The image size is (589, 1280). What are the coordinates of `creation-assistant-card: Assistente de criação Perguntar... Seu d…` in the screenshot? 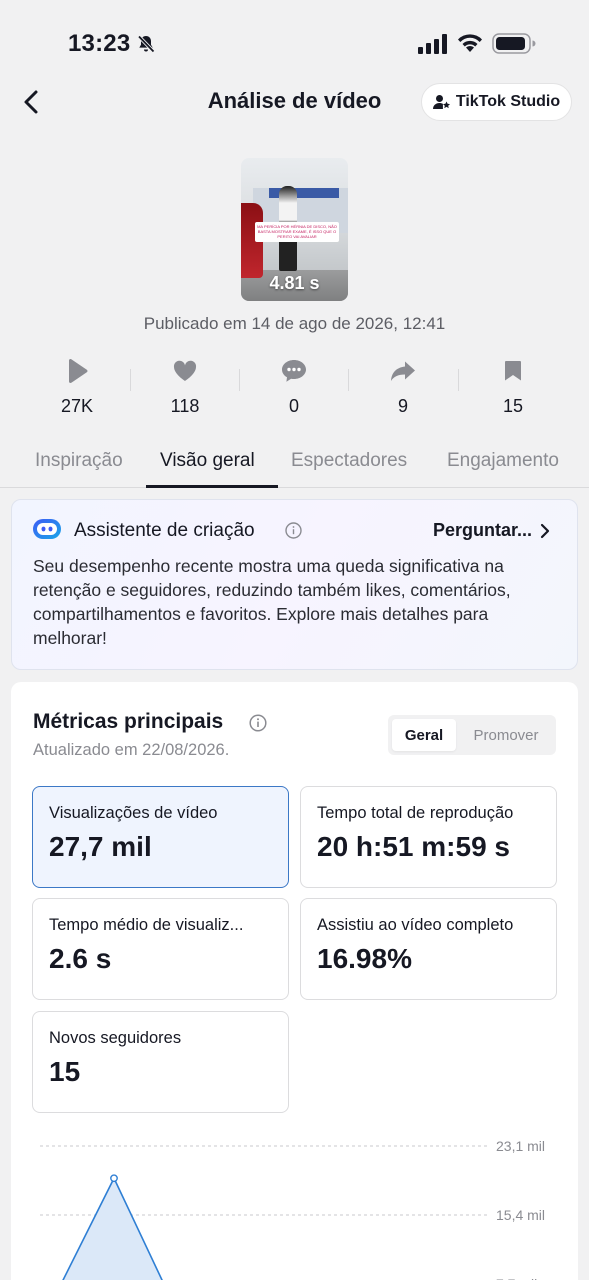 It's located at (294, 584).